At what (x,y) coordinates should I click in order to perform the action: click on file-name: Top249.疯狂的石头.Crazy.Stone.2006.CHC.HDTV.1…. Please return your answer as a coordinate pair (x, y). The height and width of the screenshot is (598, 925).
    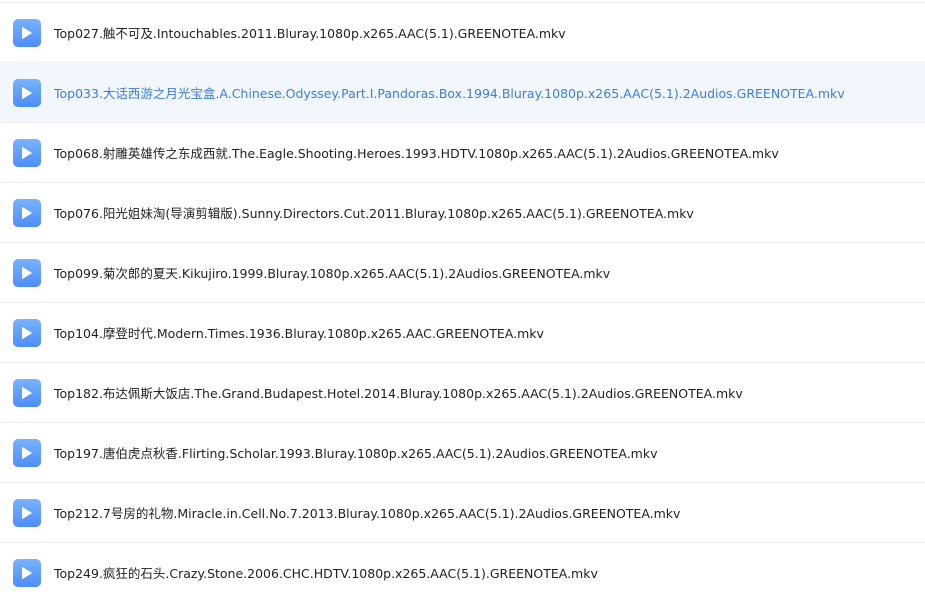
    Looking at the image, I should click on (326, 573).